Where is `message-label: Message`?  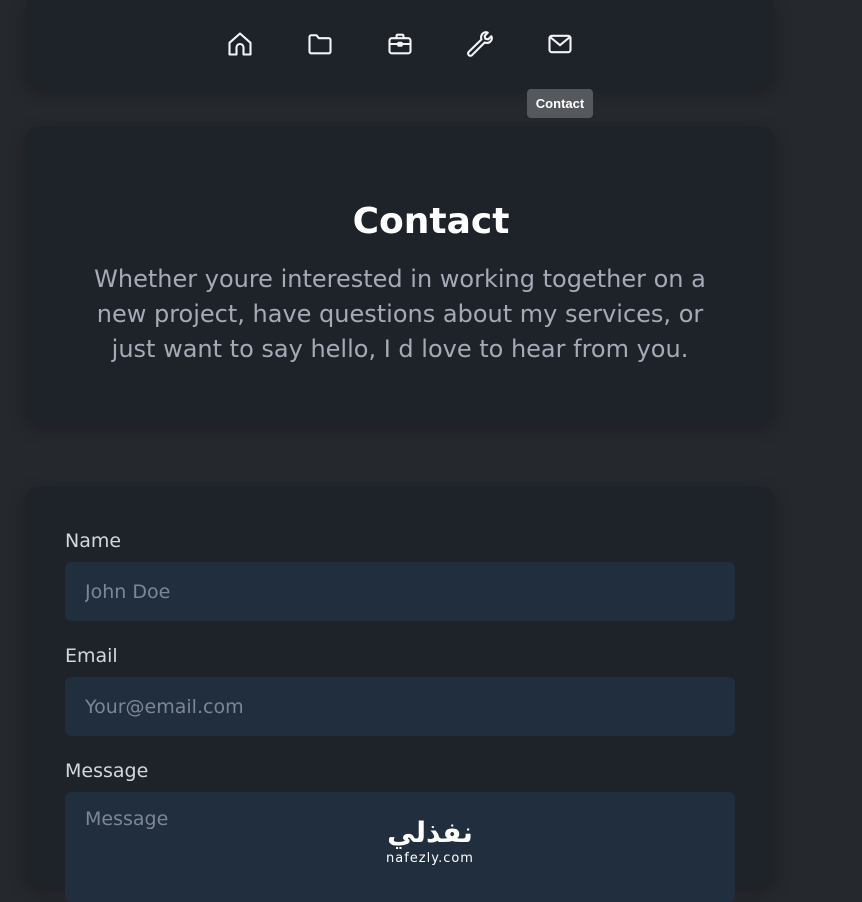
message-label: Message is located at coordinates (107, 771).